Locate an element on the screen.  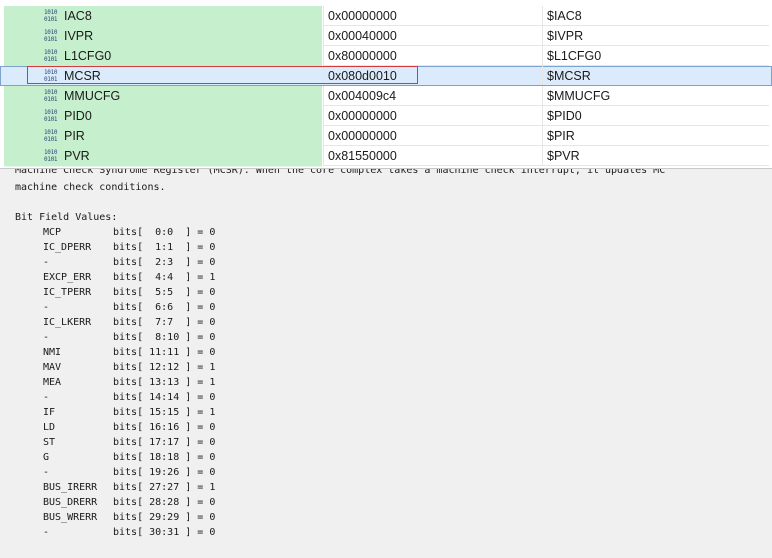
bit-field-name: IF is located at coordinates (49, 412).